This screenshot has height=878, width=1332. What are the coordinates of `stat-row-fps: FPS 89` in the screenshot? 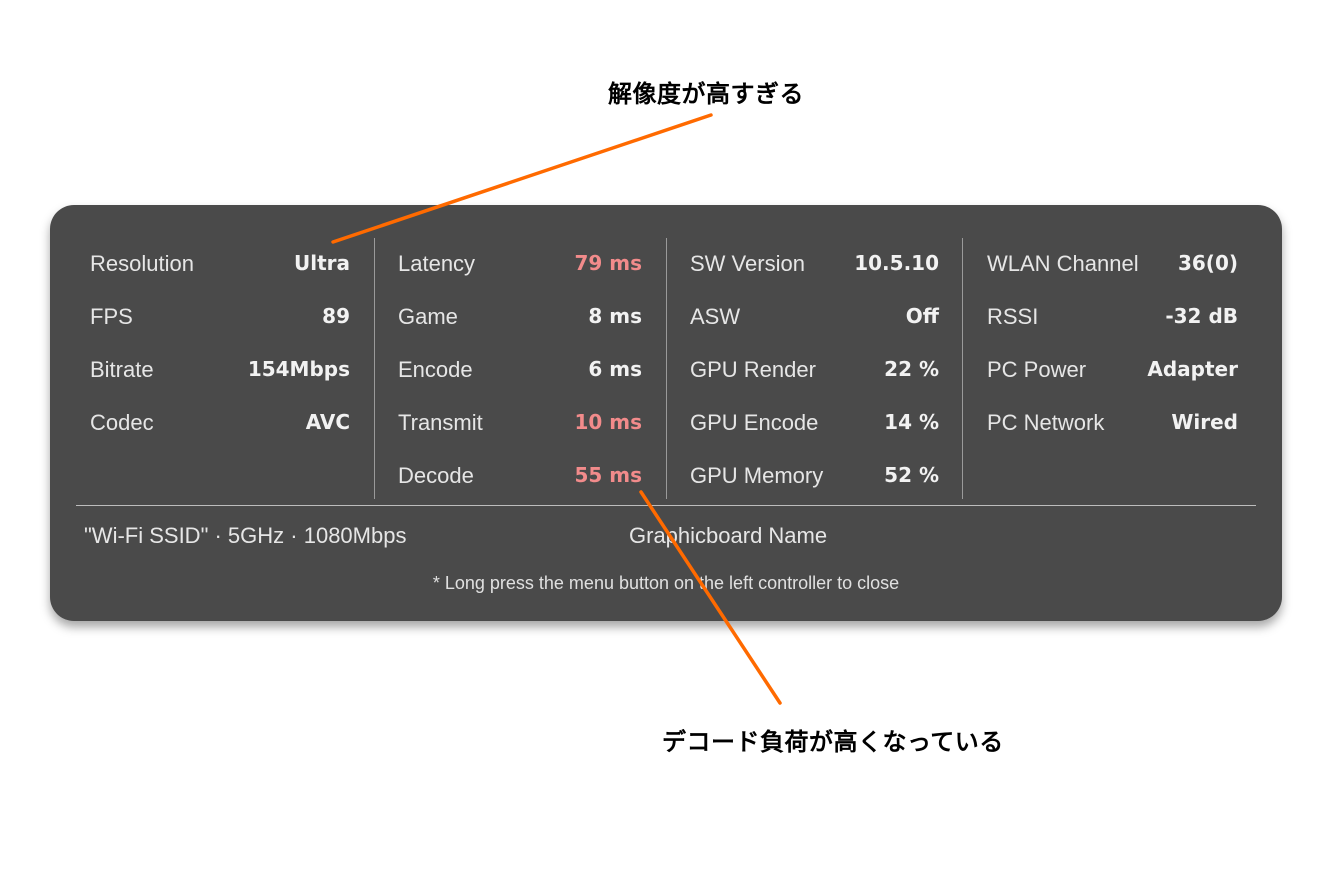 It's located at (220, 316).